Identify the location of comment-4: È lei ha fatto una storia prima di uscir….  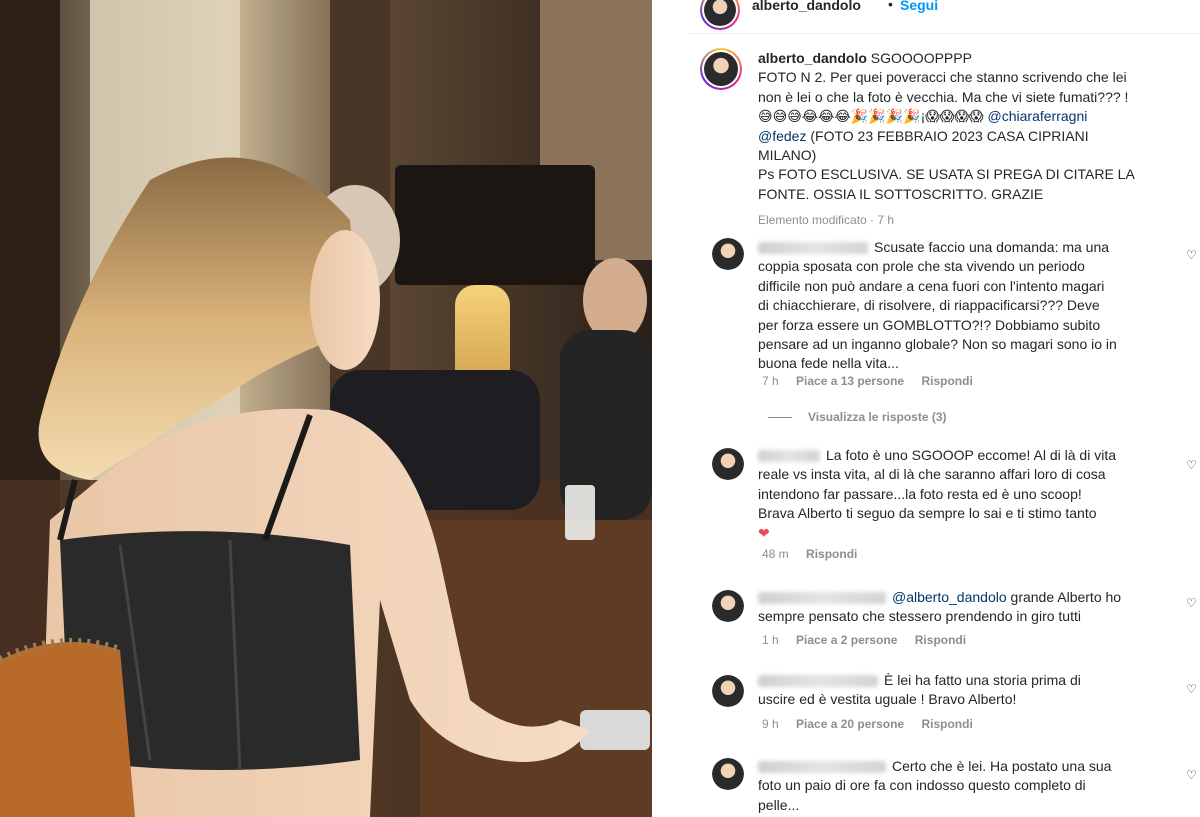
(964, 690).